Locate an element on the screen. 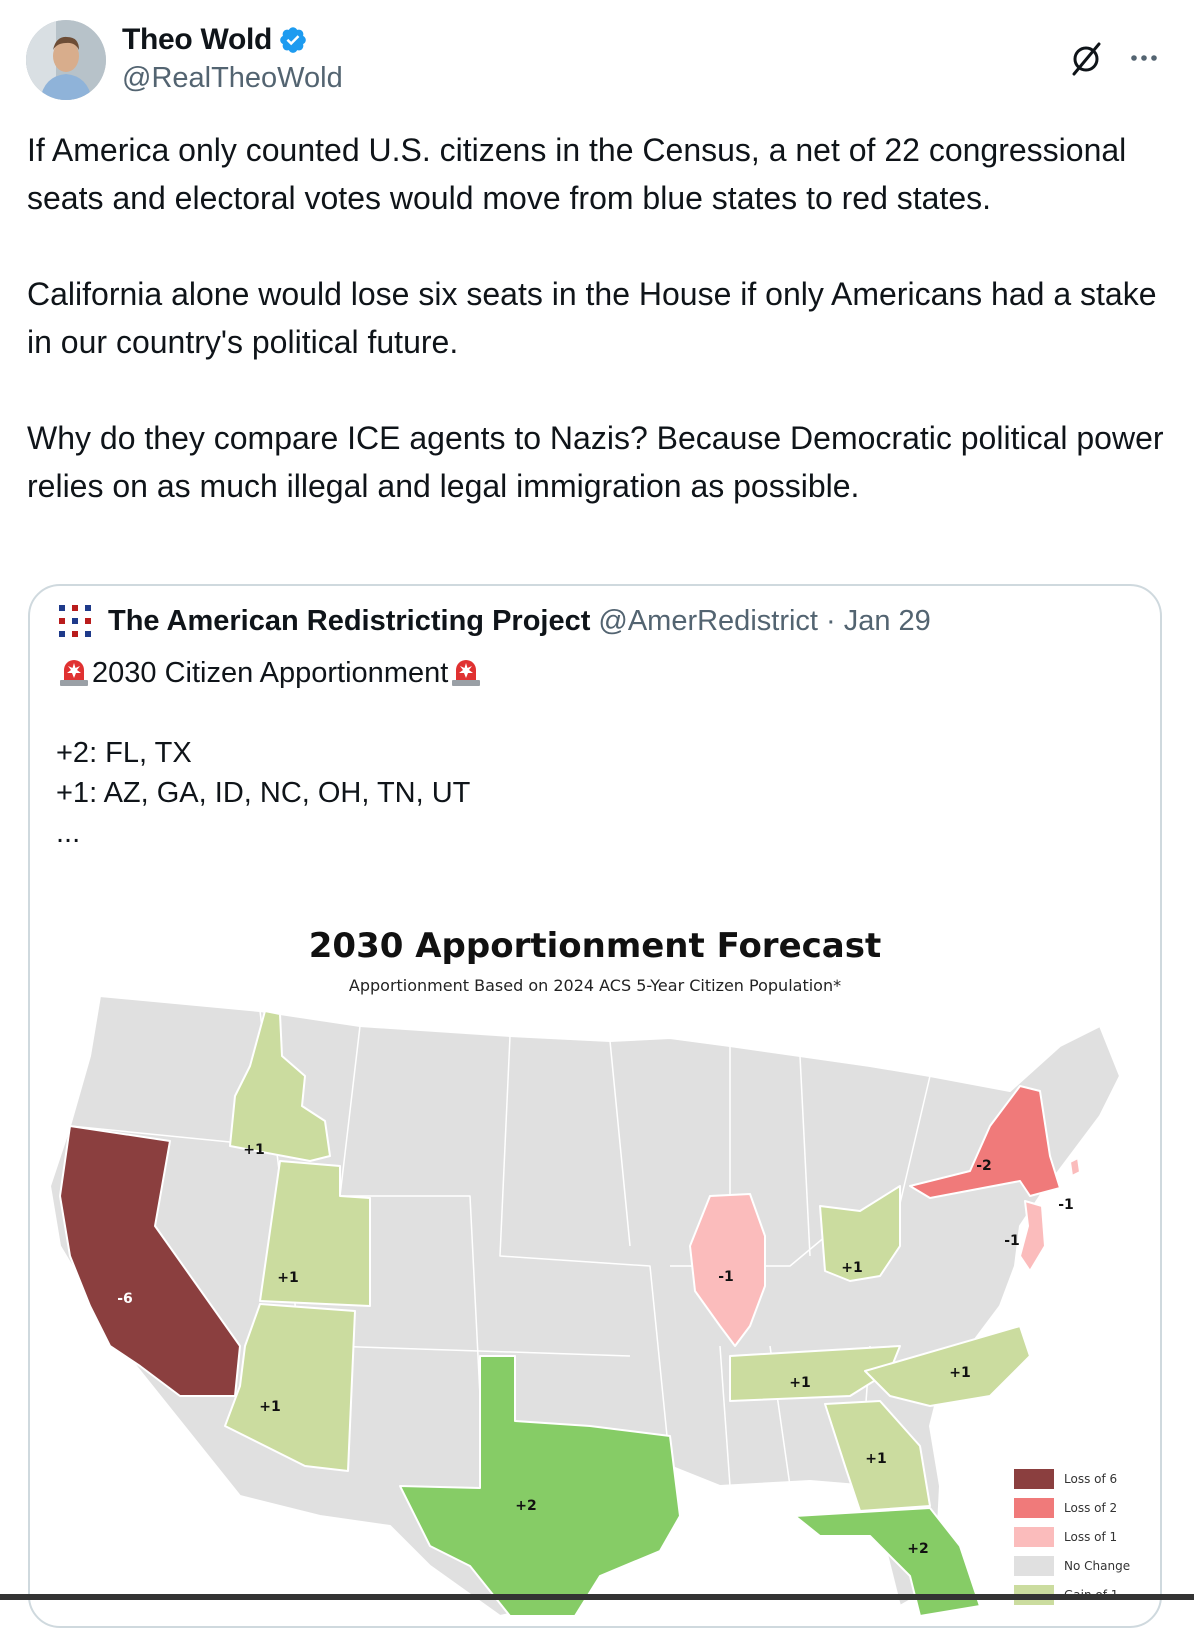  state-label-ca: -6 is located at coordinates (125, 1299).